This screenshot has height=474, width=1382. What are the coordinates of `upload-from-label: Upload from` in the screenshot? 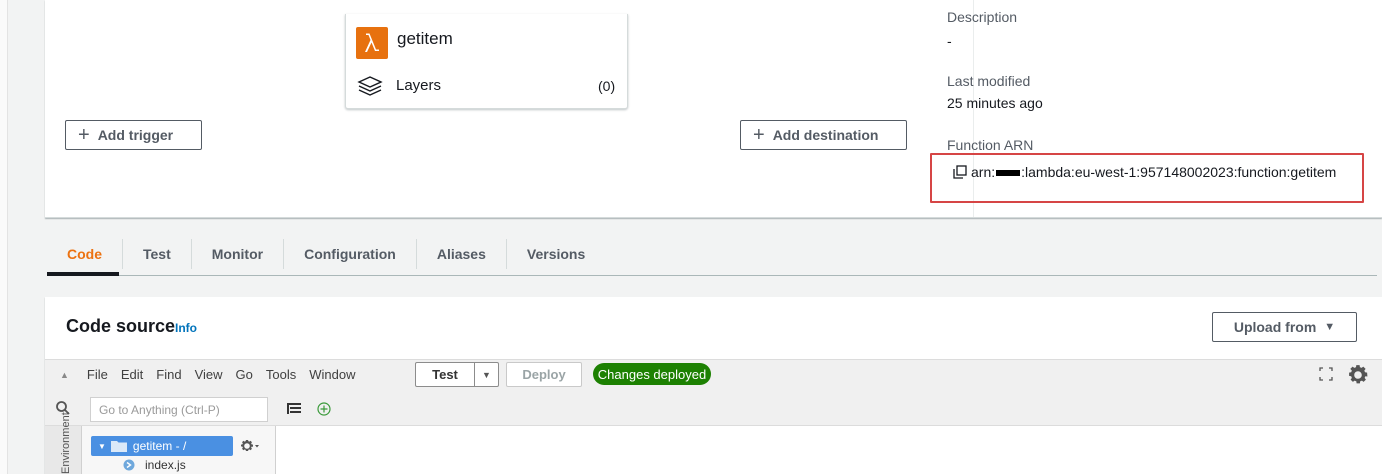 It's located at (1275, 327).